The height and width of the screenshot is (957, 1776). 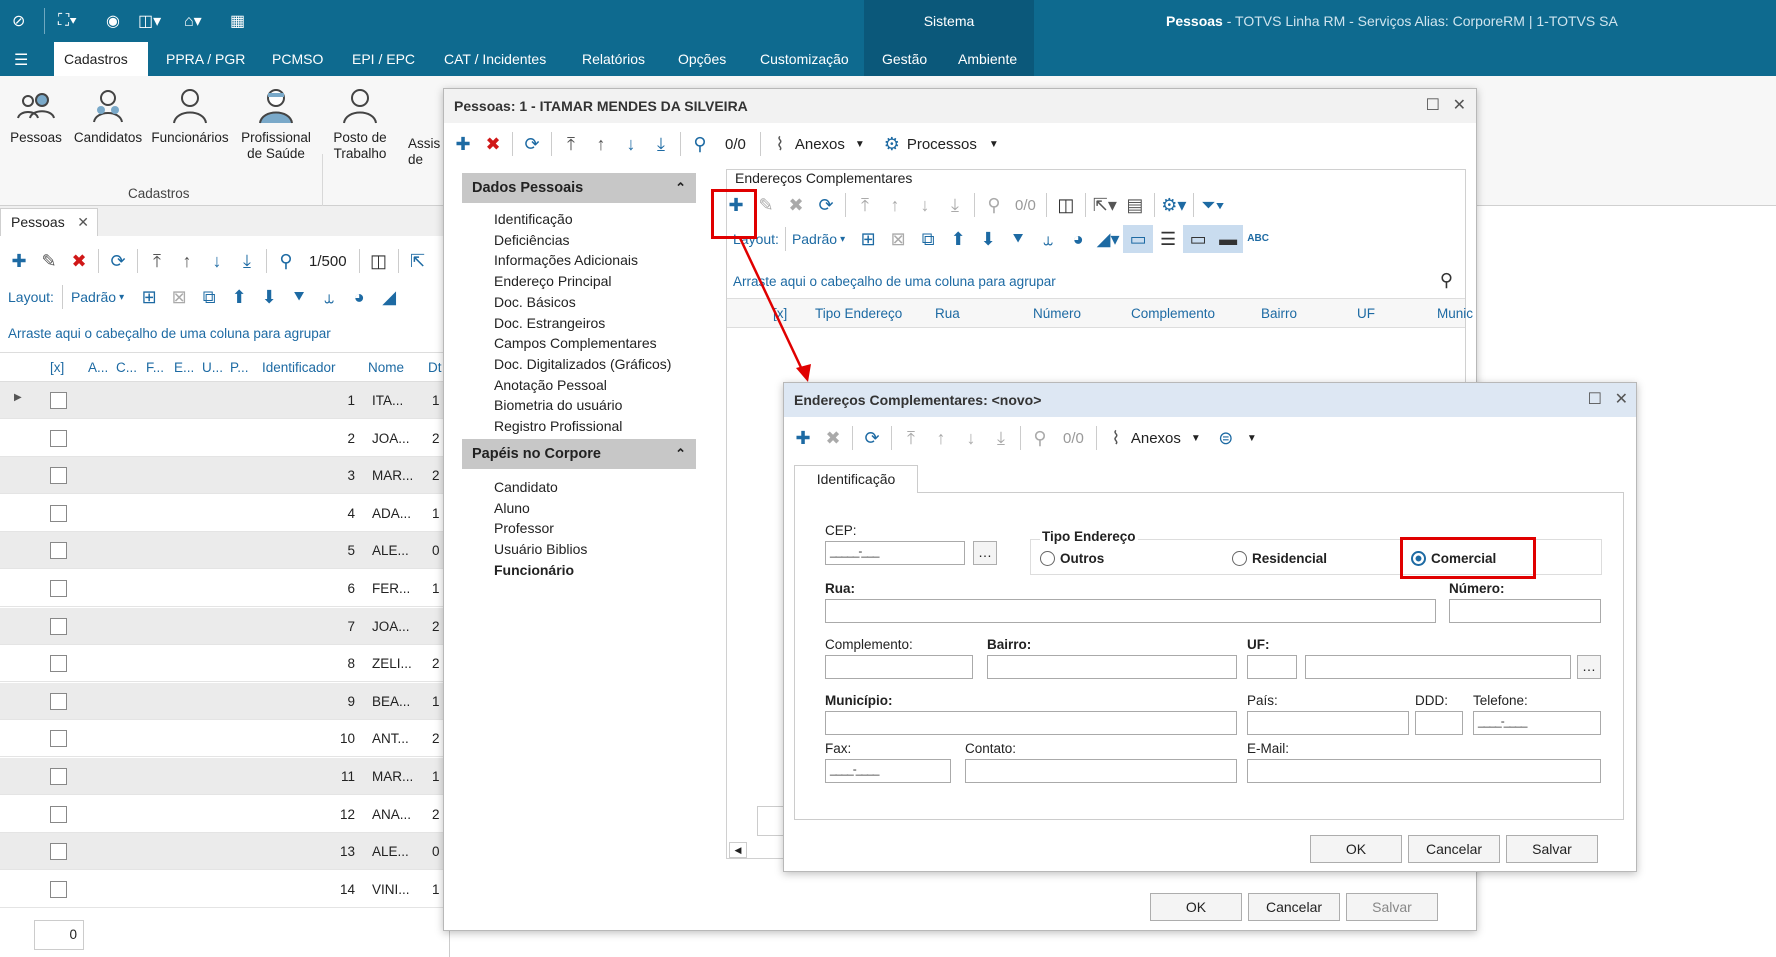 What do you see at coordinates (424, 152) in the screenshot?
I see `ribbon-assis-button: Assis de` at bounding box center [424, 152].